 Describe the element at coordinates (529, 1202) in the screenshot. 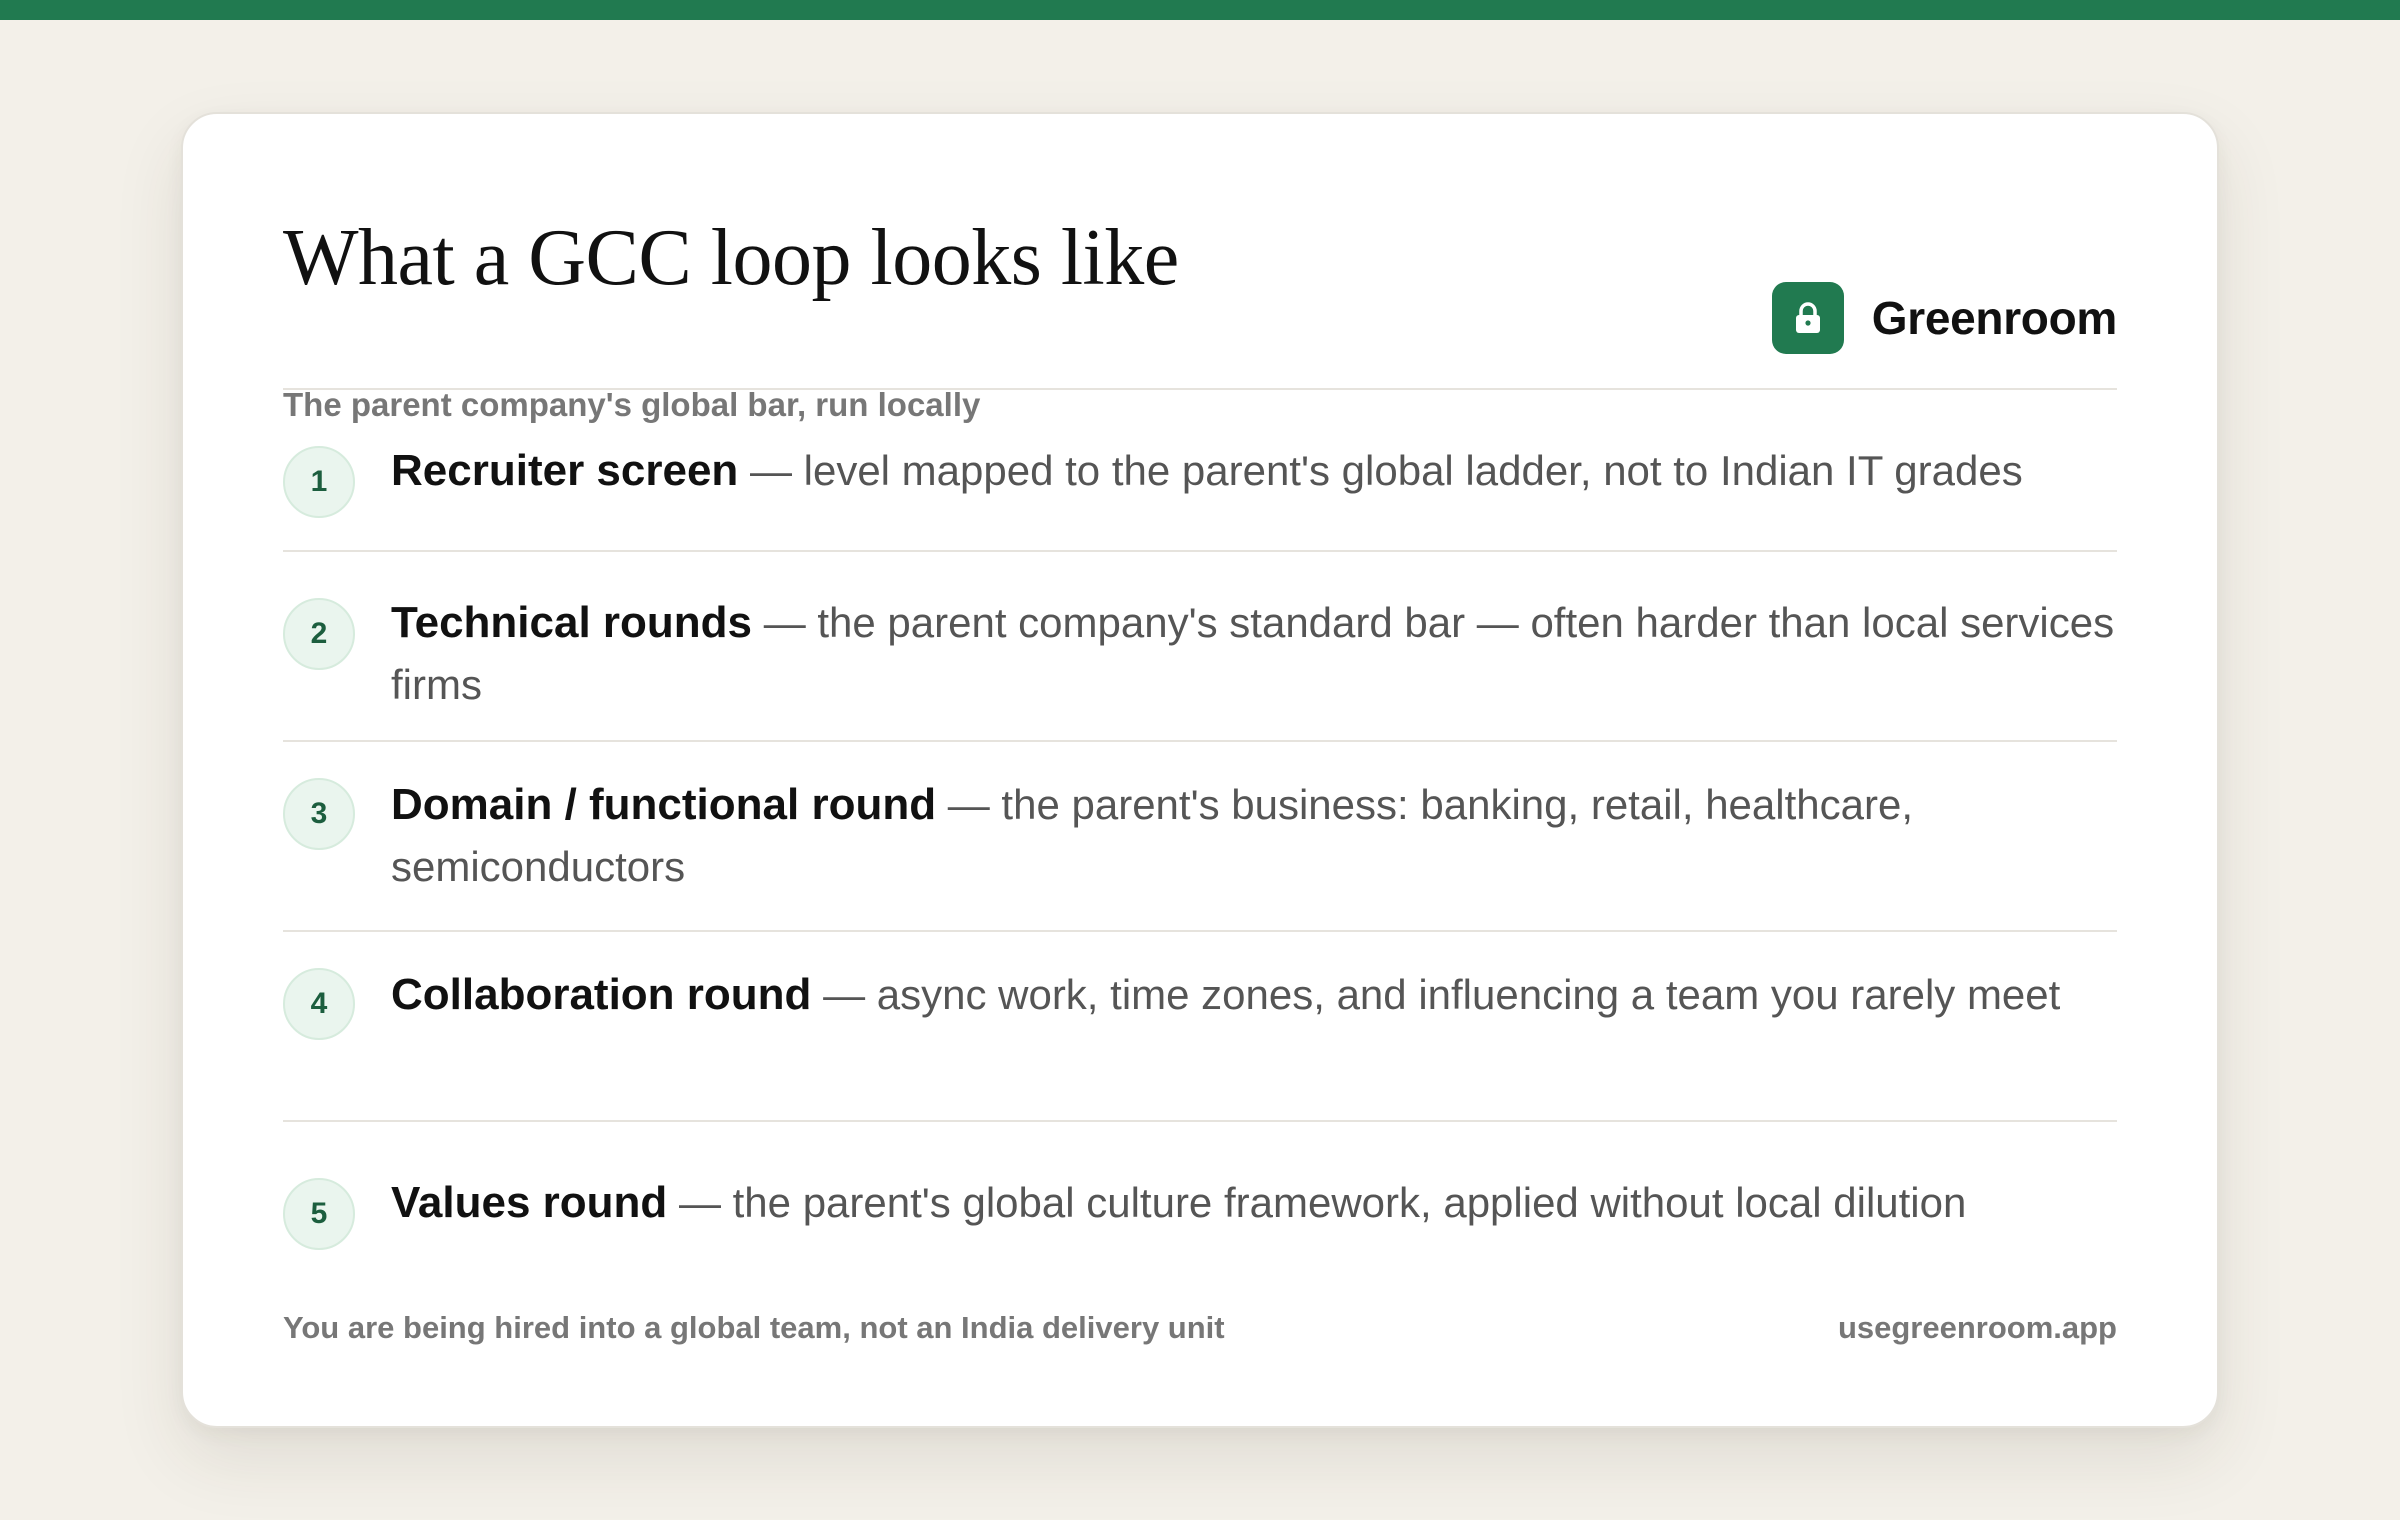

I see `step-name: Values round` at that location.